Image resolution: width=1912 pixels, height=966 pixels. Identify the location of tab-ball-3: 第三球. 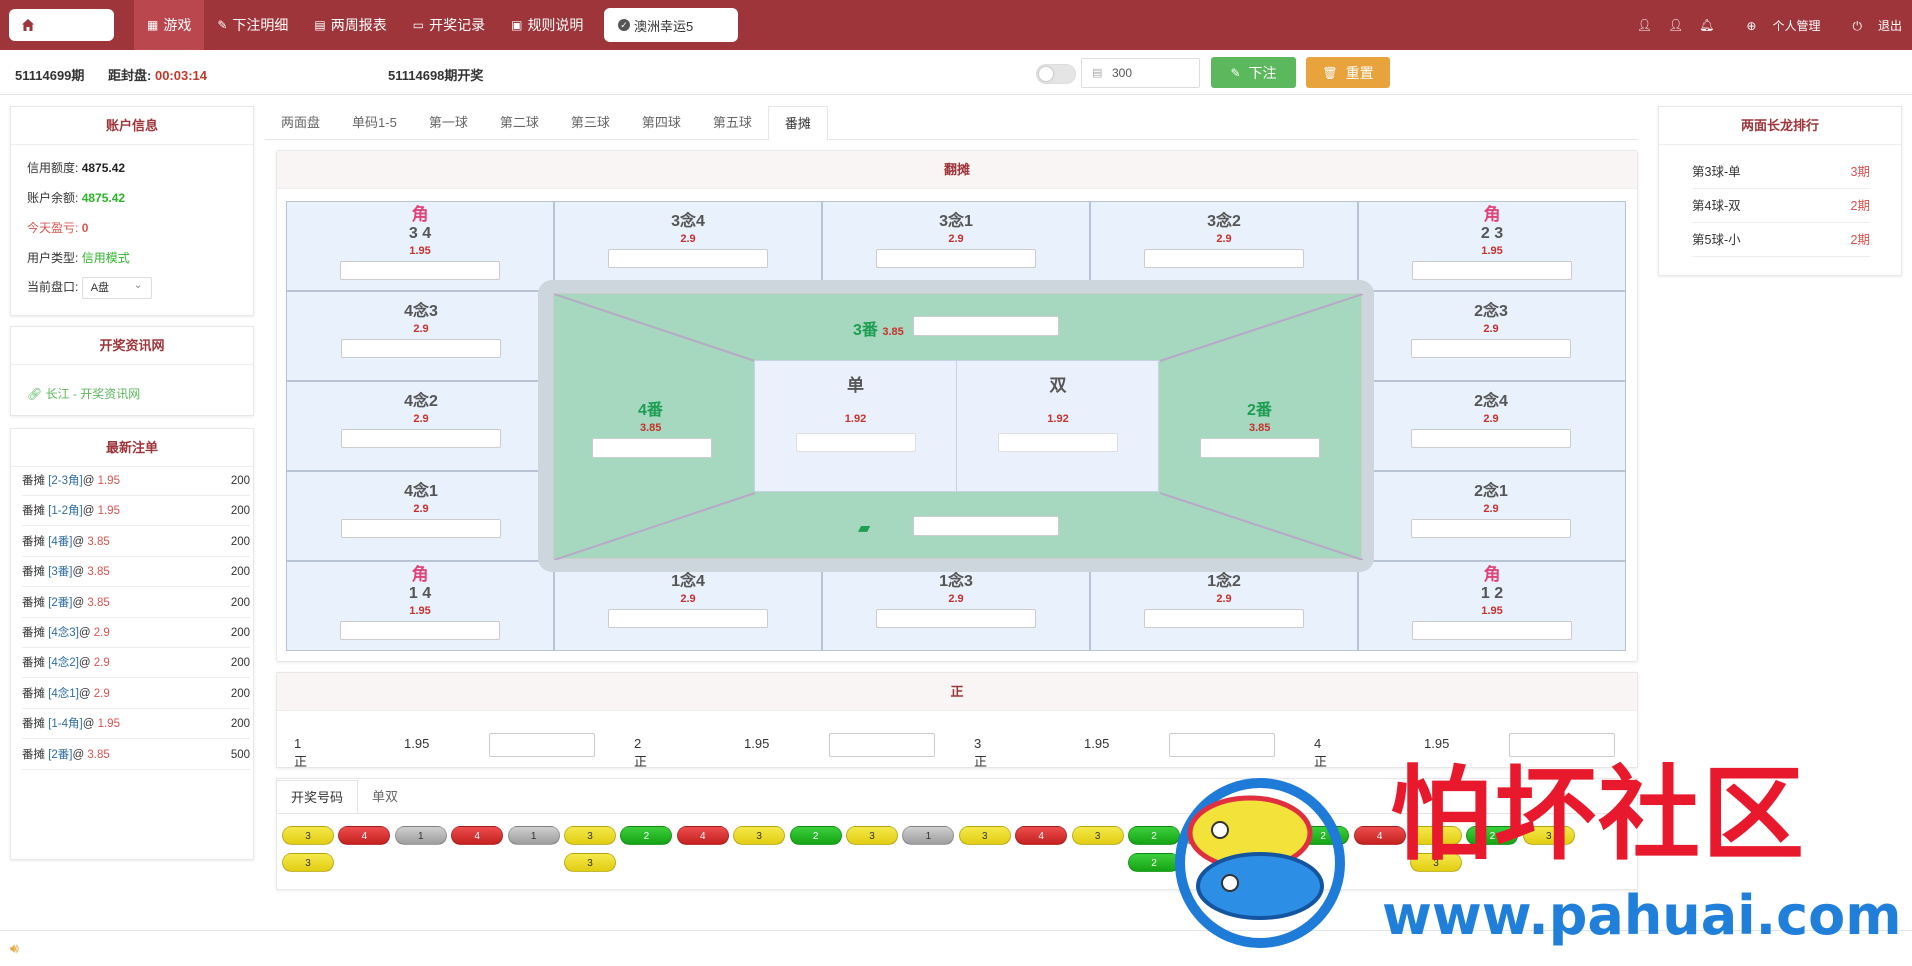
(590, 123).